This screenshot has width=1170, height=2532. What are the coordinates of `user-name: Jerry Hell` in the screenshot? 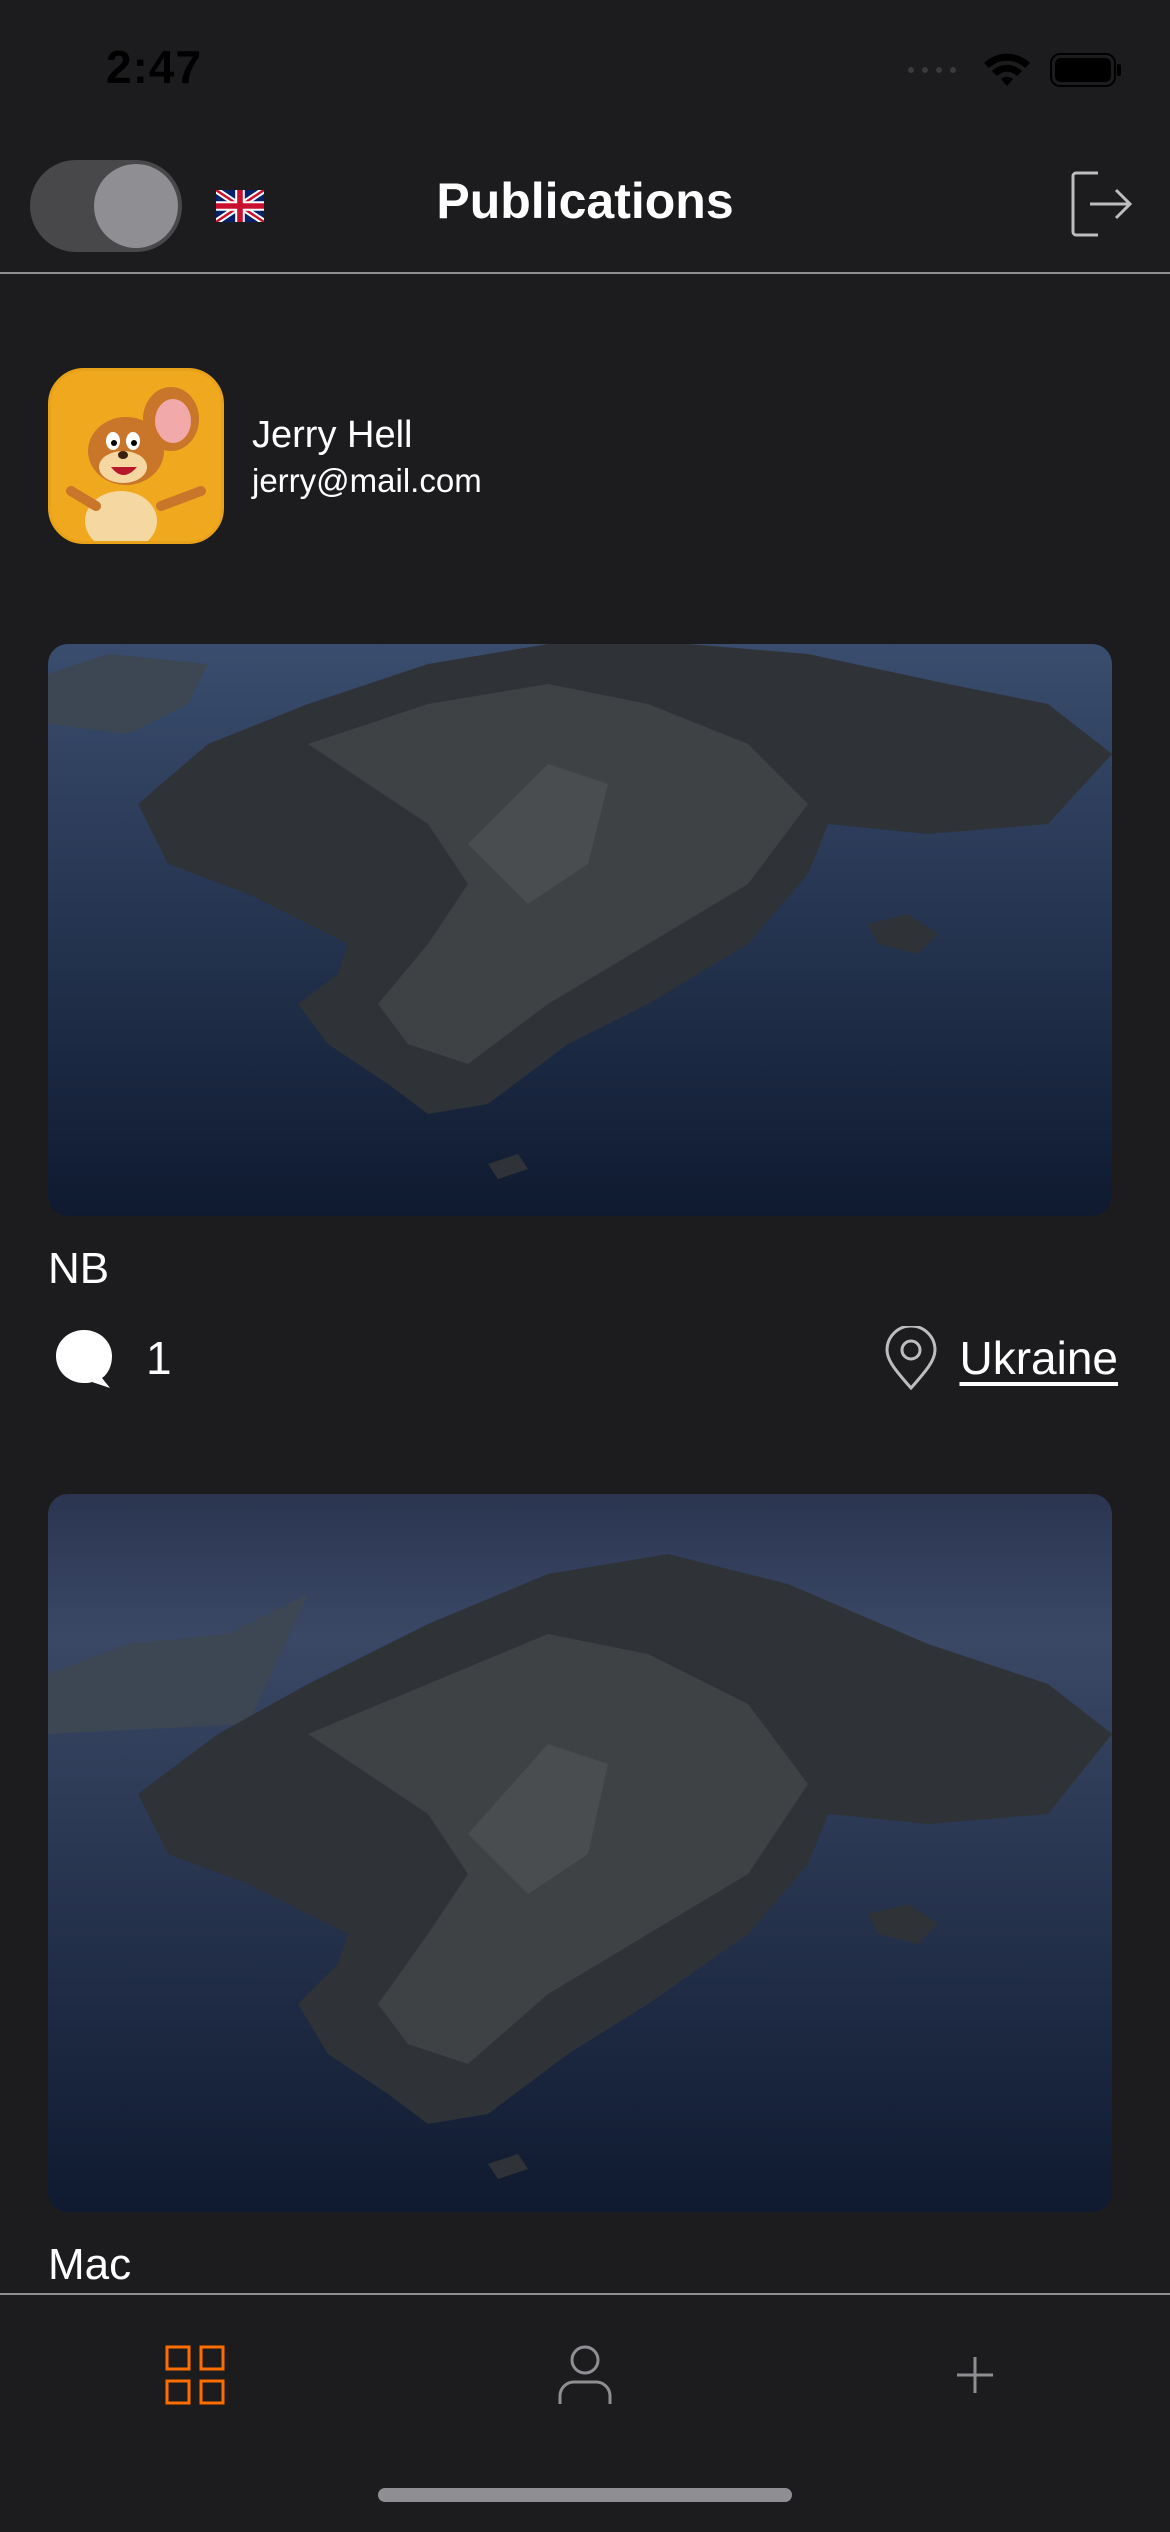 It's located at (332, 435).